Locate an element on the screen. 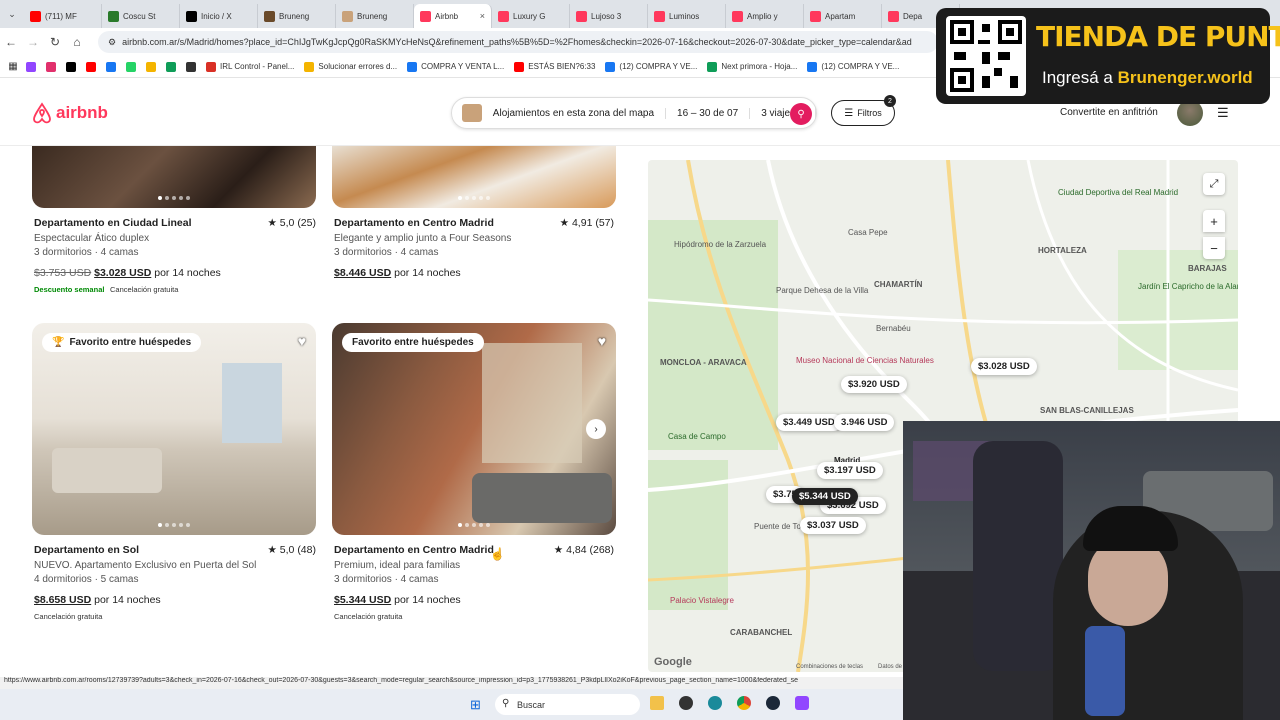 The width and height of the screenshot is (1280, 720). price-pin: $3.920 USD is located at coordinates (874, 384).